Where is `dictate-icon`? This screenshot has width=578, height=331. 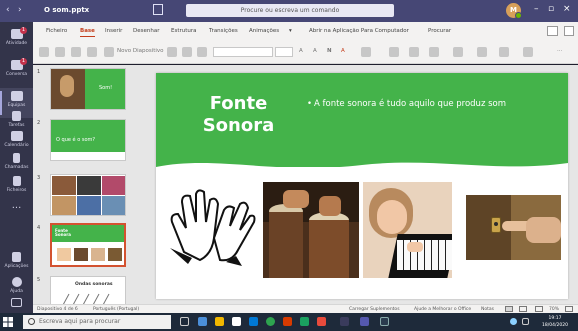 dictate-icon is located at coordinates (528, 52).